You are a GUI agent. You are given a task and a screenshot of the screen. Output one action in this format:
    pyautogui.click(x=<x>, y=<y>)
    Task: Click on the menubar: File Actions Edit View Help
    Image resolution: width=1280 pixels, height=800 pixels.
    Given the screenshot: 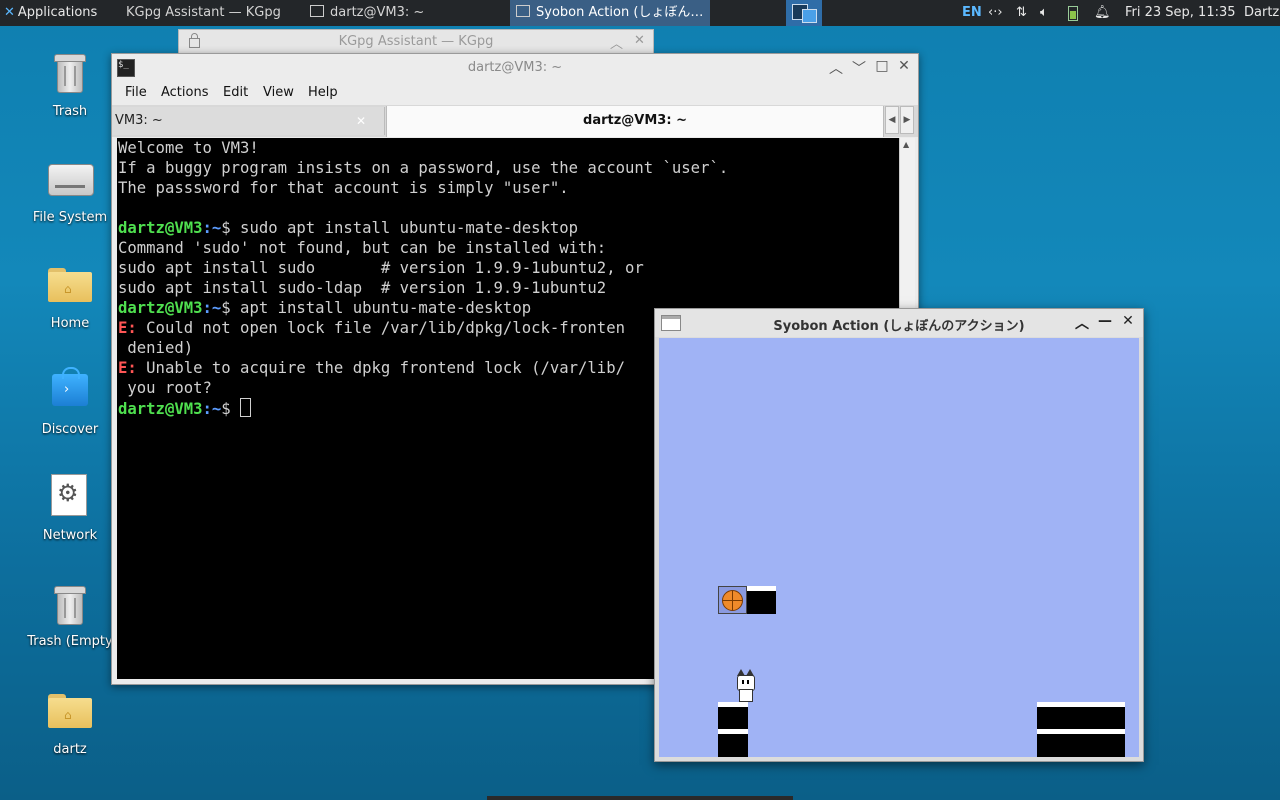 What is the action you would take?
    pyautogui.click(x=515, y=93)
    